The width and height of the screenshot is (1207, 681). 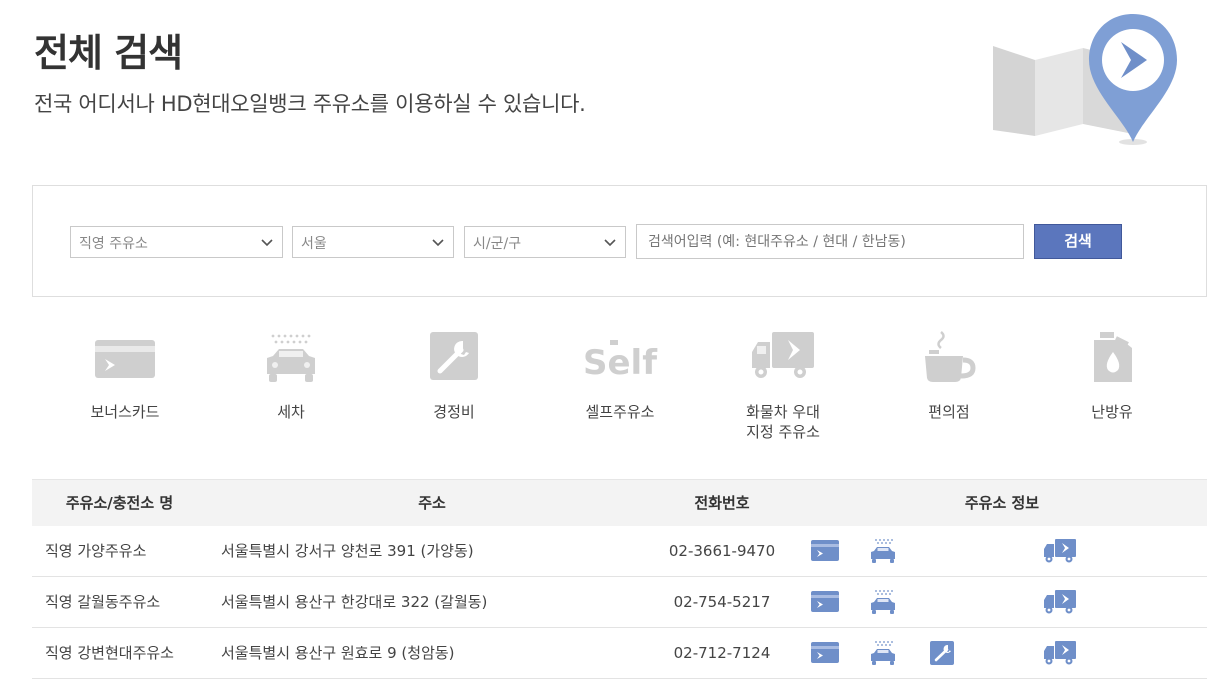 What do you see at coordinates (432, 503) in the screenshot?
I see `header-address: 주소` at bounding box center [432, 503].